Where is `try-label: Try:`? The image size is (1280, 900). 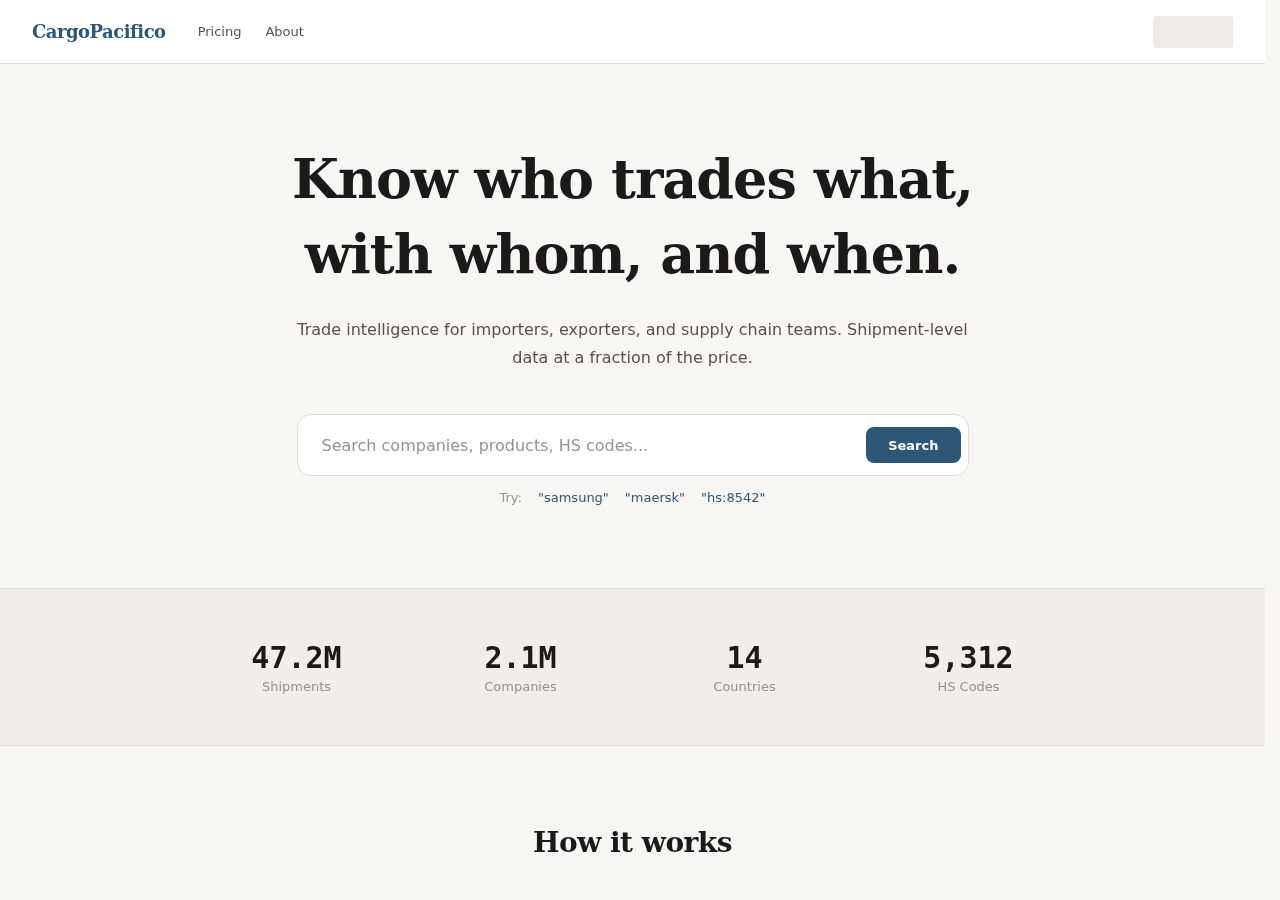 try-label: Try: is located at coordinates (510, 497).